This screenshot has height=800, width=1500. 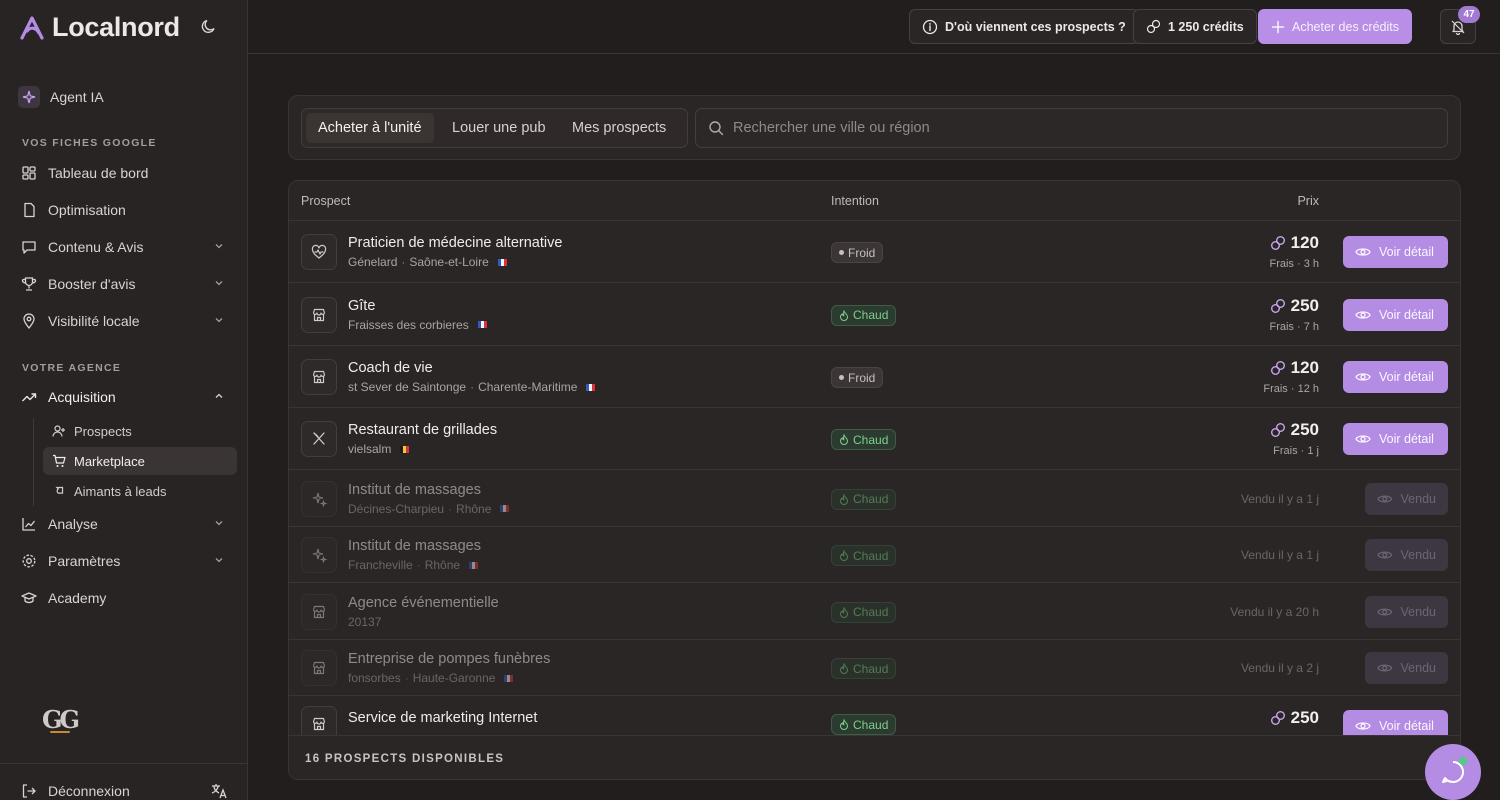 What do you see at coordinates (1294, 264) in the screenshot?
I see `freshness-label: Frais · 3 h` at bounding box center [1294, 264].